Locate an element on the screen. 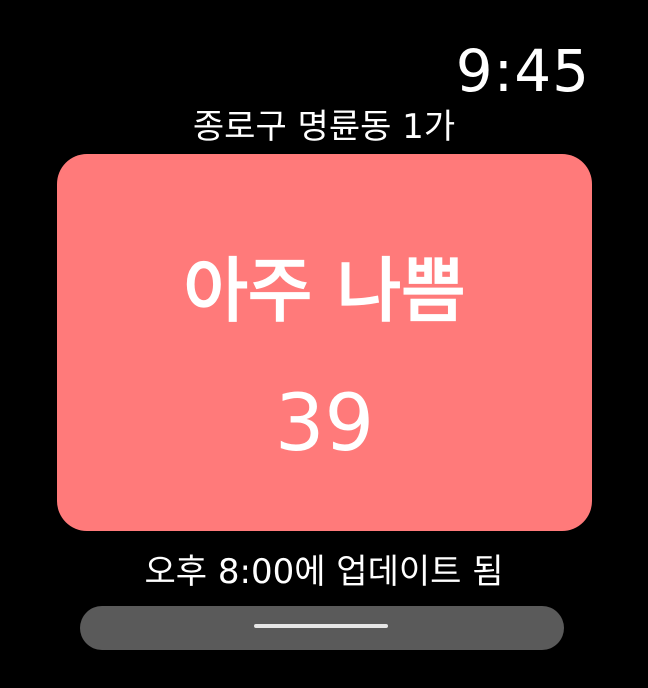  air-quality-status: 아주 나쁨 is located at coordinates (324, 291).